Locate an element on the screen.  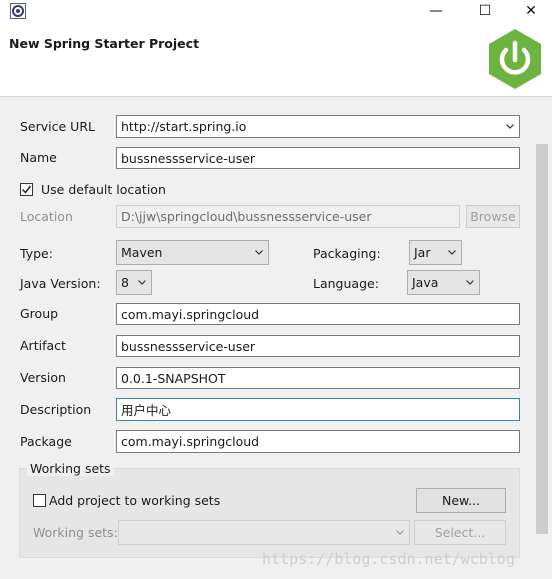
java-version-select: 8 is located at coordinates (134, 282).